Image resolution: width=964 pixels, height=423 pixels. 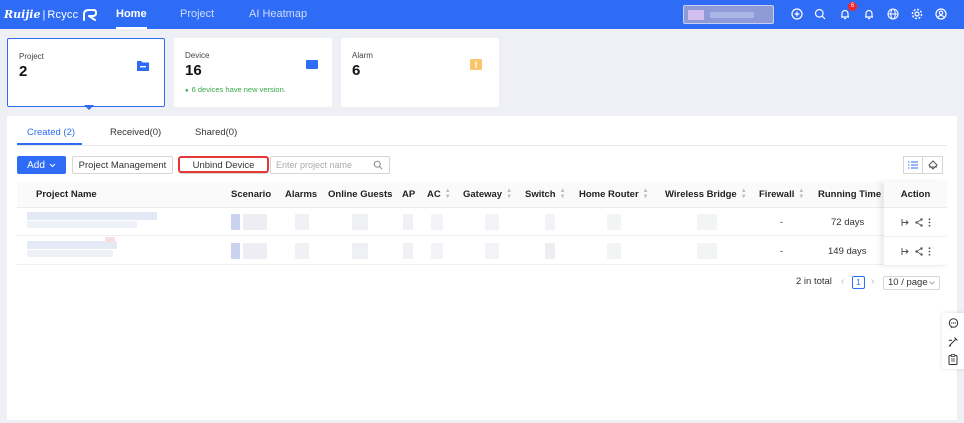 What do you see at coordinates (66, 195) in the screenshot?
I see `column-project-name: Project Name` at bounding box center [66, 195].